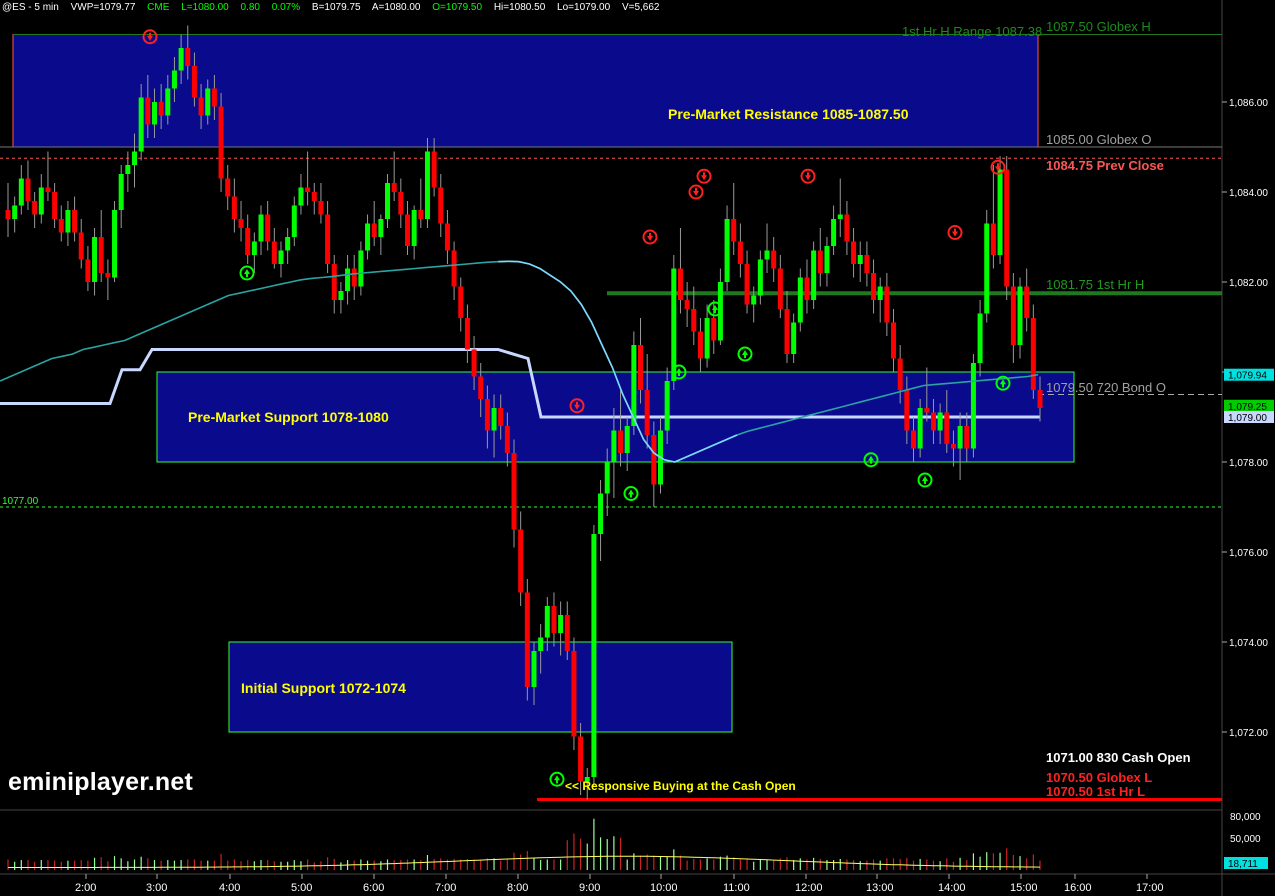  Describe the element at coordinates (1248, 553) in the screenshot. I see `price-tick-label: 1,076.00` at that location.